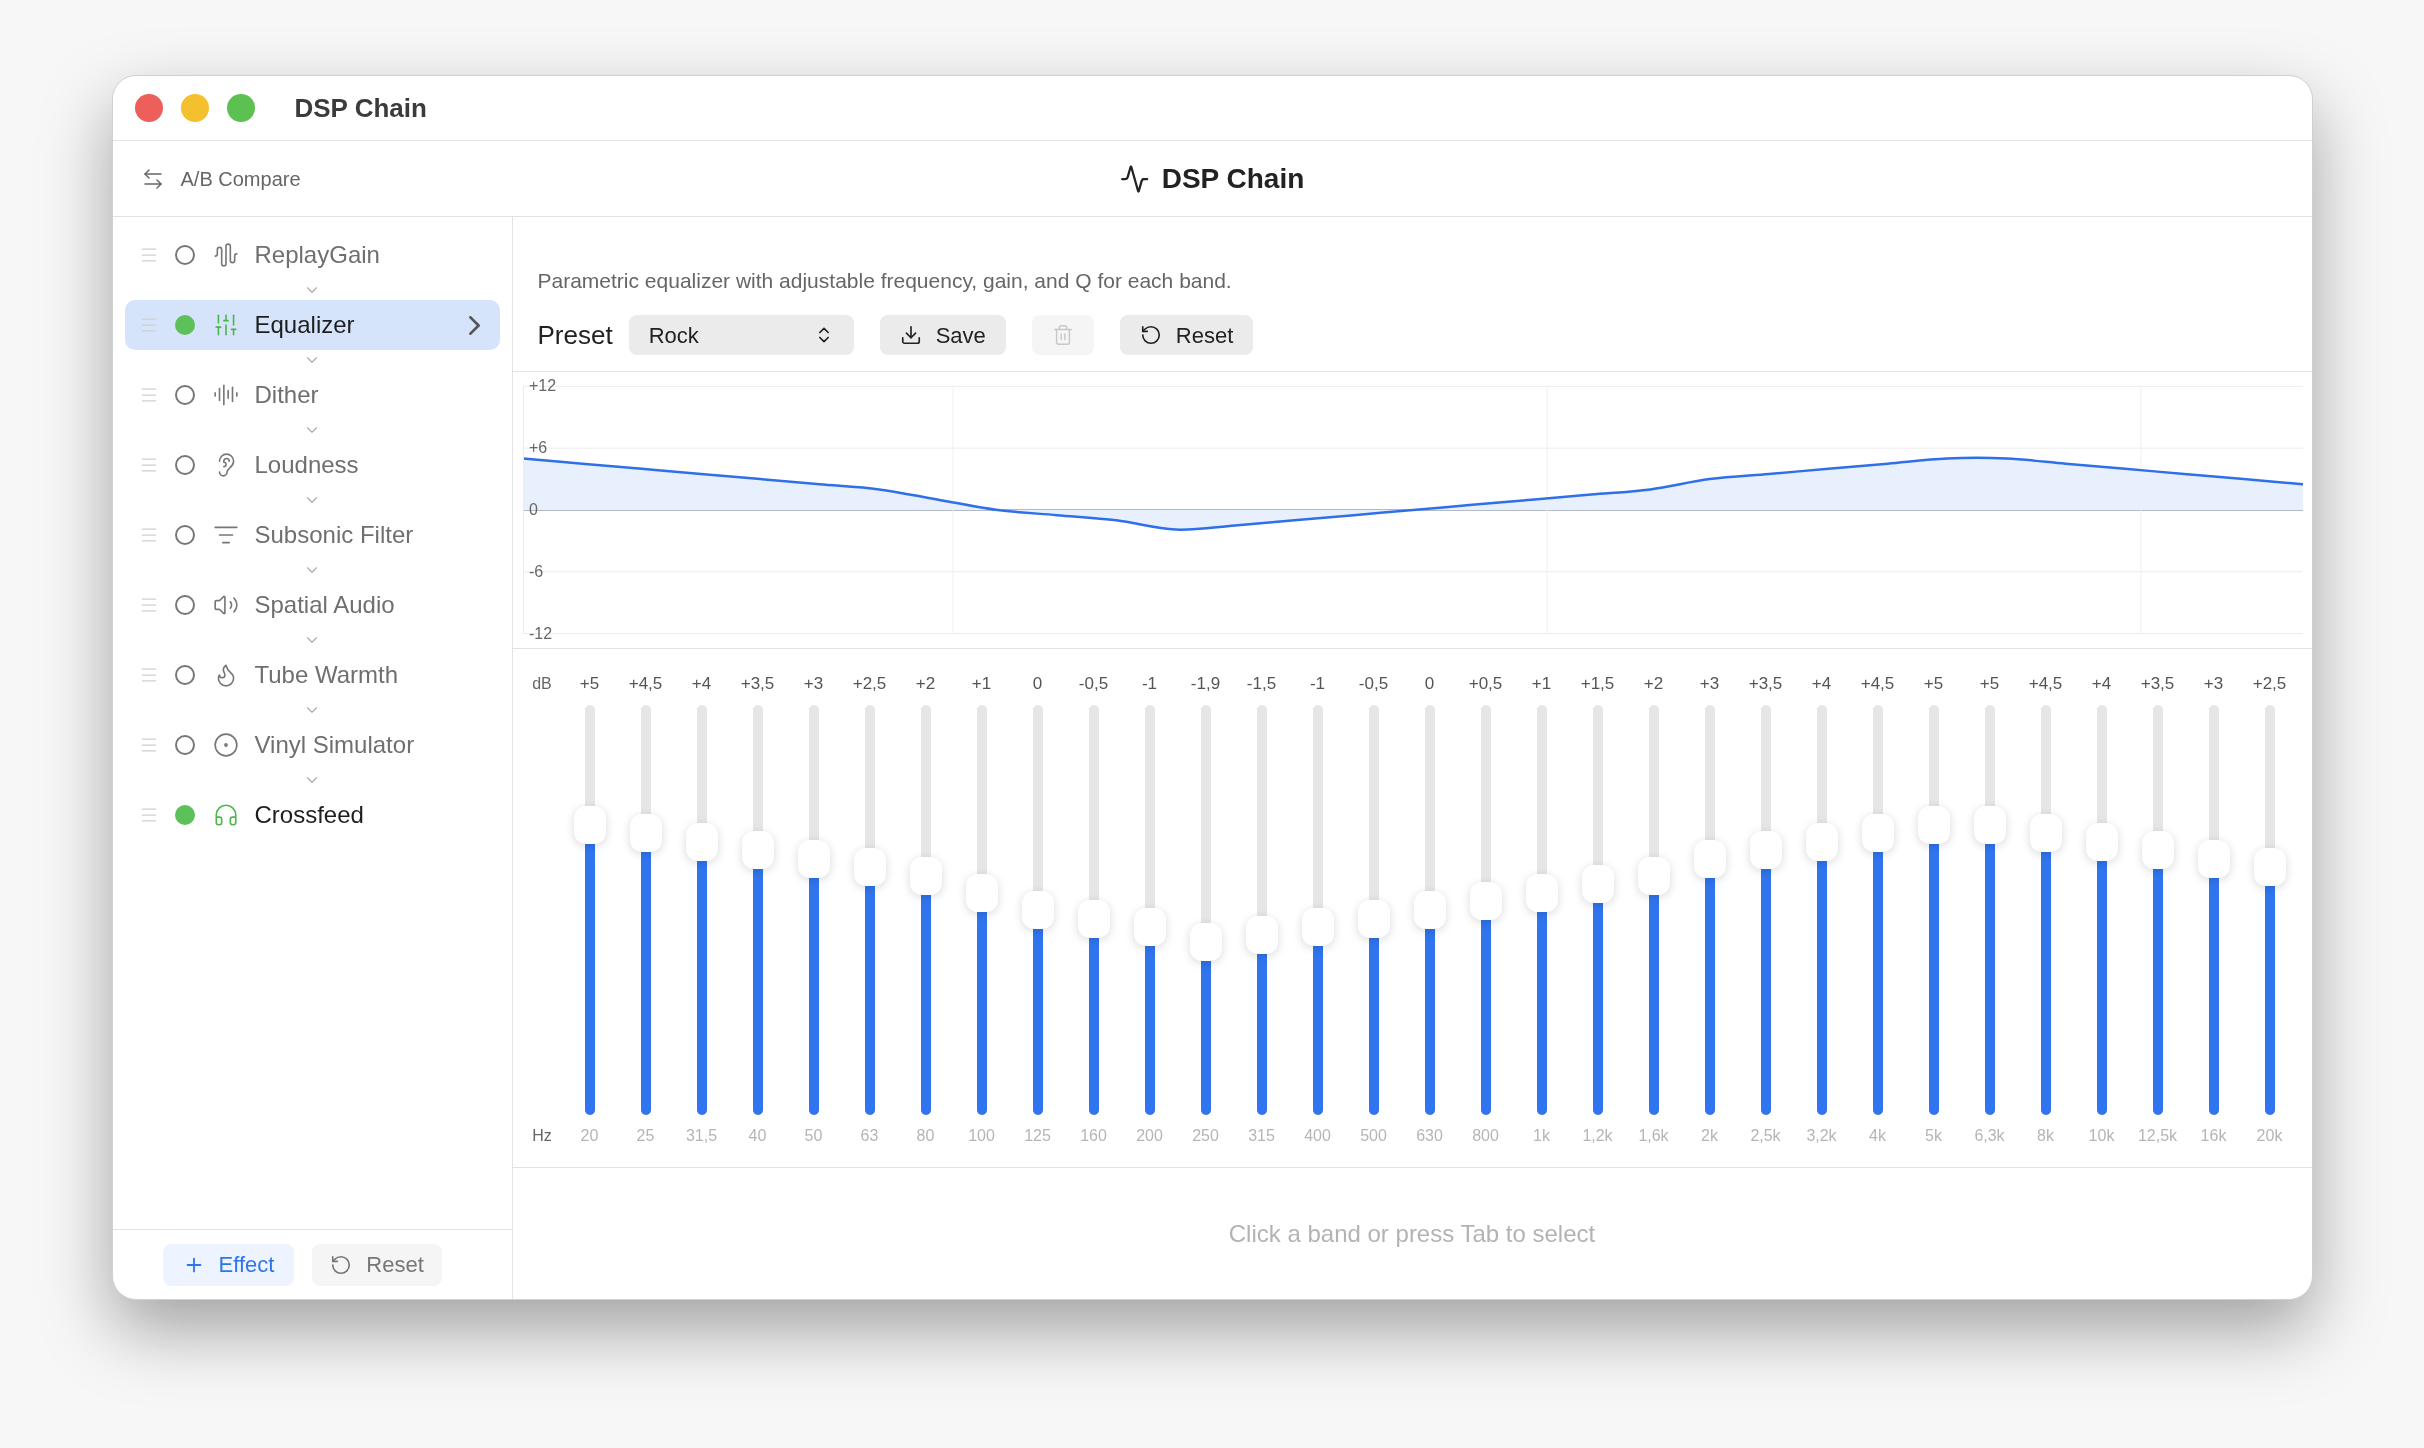 The height and width of the screenshot is (1448, 2424). What do you see at coordinates (537, 448) in the screenshot?
I see `axis-label: +6` at bounding box center [537, 448].